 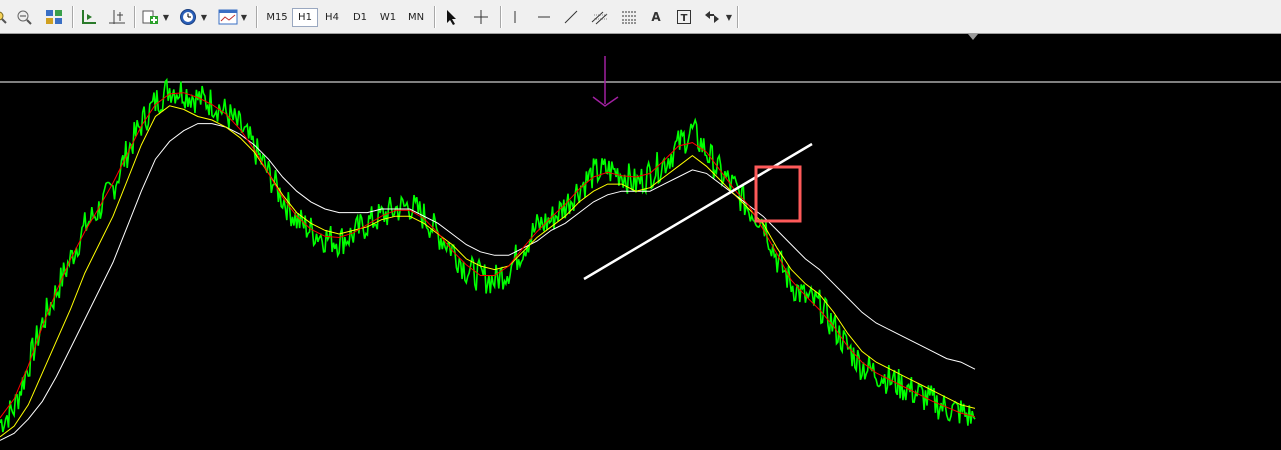 What do you see at coordinates (244, 17) in the screenshot?
I see `templates-dropdown-chevron-down-icon: ▼` at bounding box center [244, 17].